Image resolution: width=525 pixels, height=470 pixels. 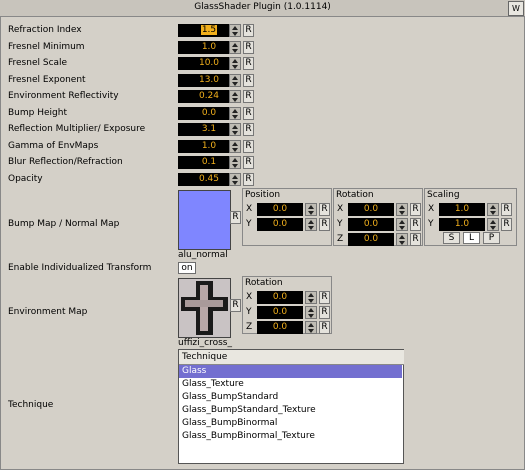 I want to click on param-label: Blur Reflection/Refraction, so click(x=65, y=162).